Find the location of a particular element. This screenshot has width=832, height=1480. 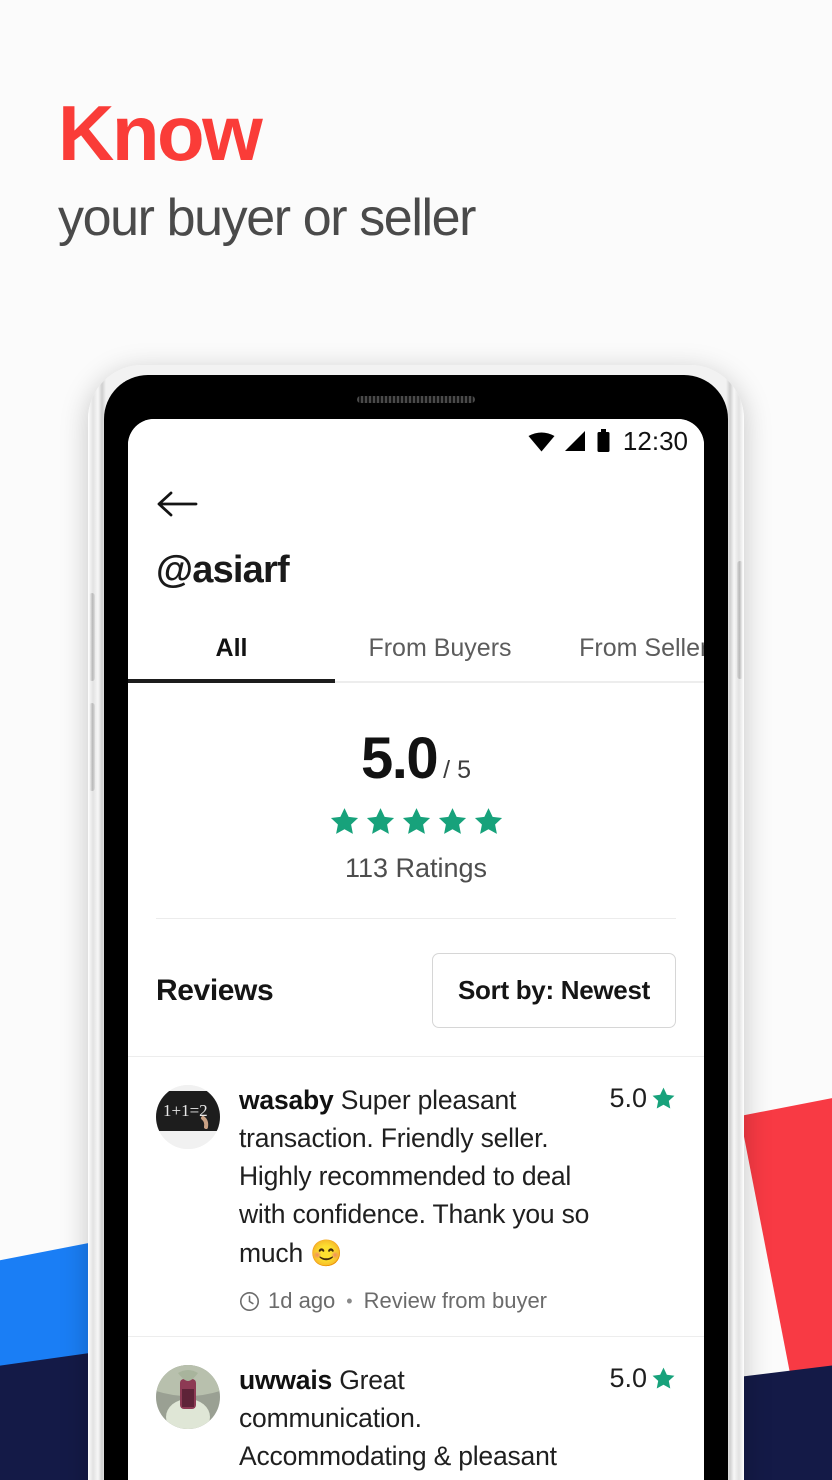

review-source: Review from buyer is located at coordinates (455, 1301).